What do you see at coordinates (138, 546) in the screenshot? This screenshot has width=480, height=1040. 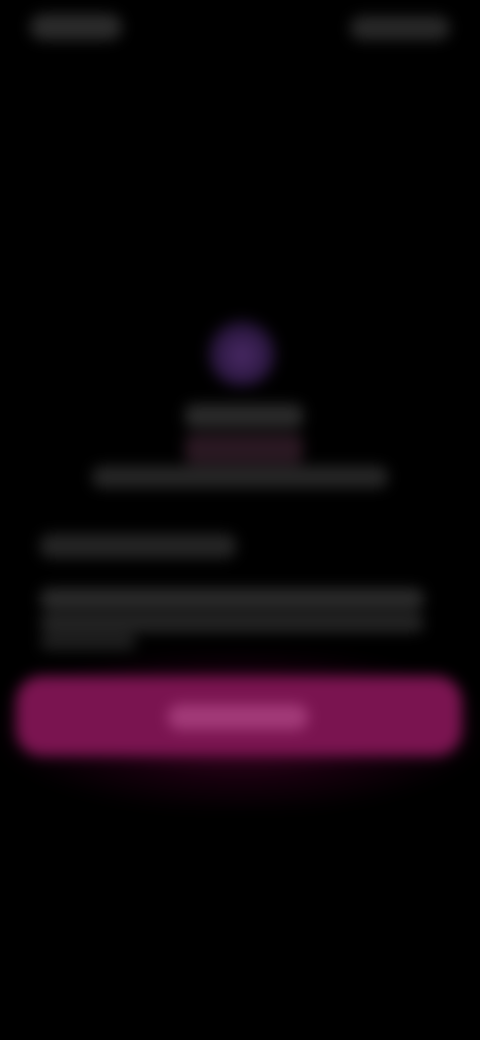 I see `section-heading` at bounding box center [138, 546].